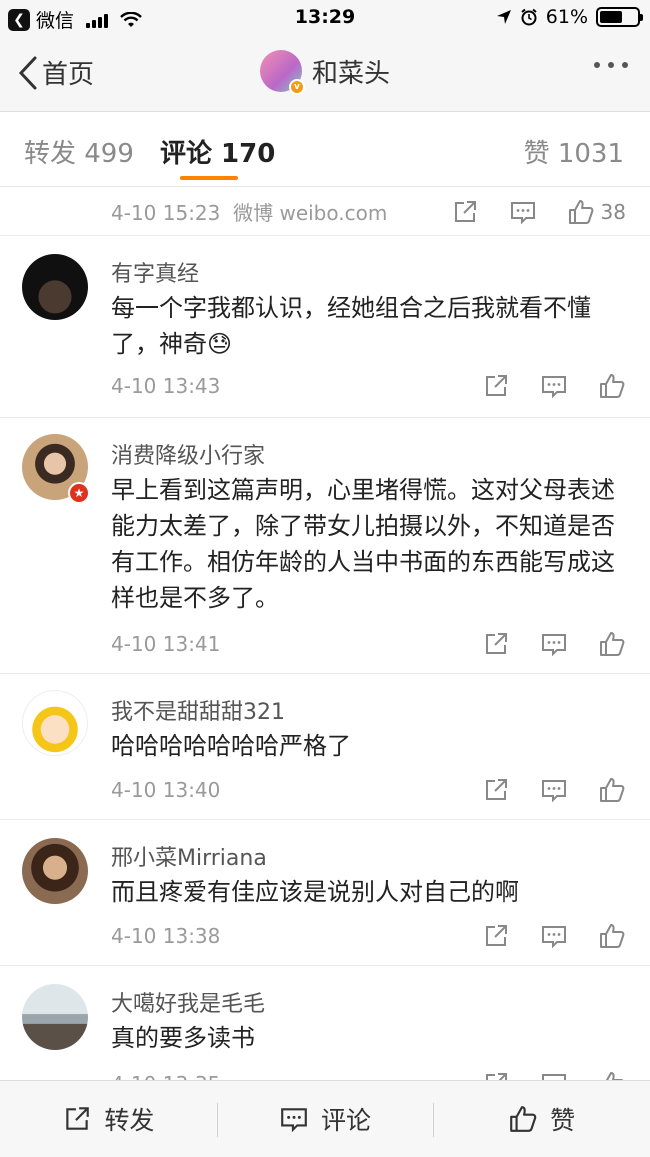  What do you see at coordinates (351, 326) in the screenshot?
I see `comment-text-body: 每一个字我都认识，经她组合之后我就看不懂了，神奇` at bounding box center [351, 326].